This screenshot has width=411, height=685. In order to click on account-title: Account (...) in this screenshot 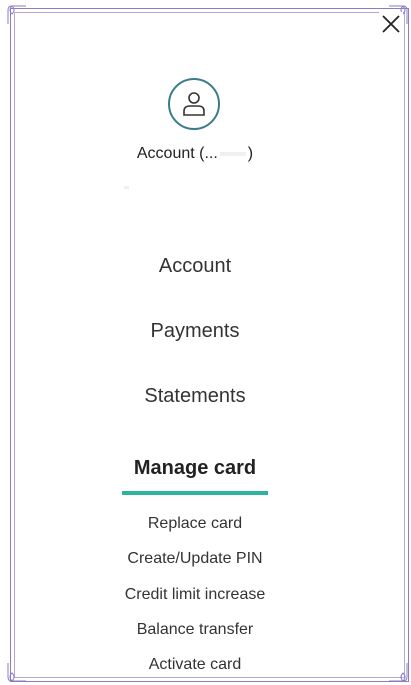, I will do `click(195, 154)`.